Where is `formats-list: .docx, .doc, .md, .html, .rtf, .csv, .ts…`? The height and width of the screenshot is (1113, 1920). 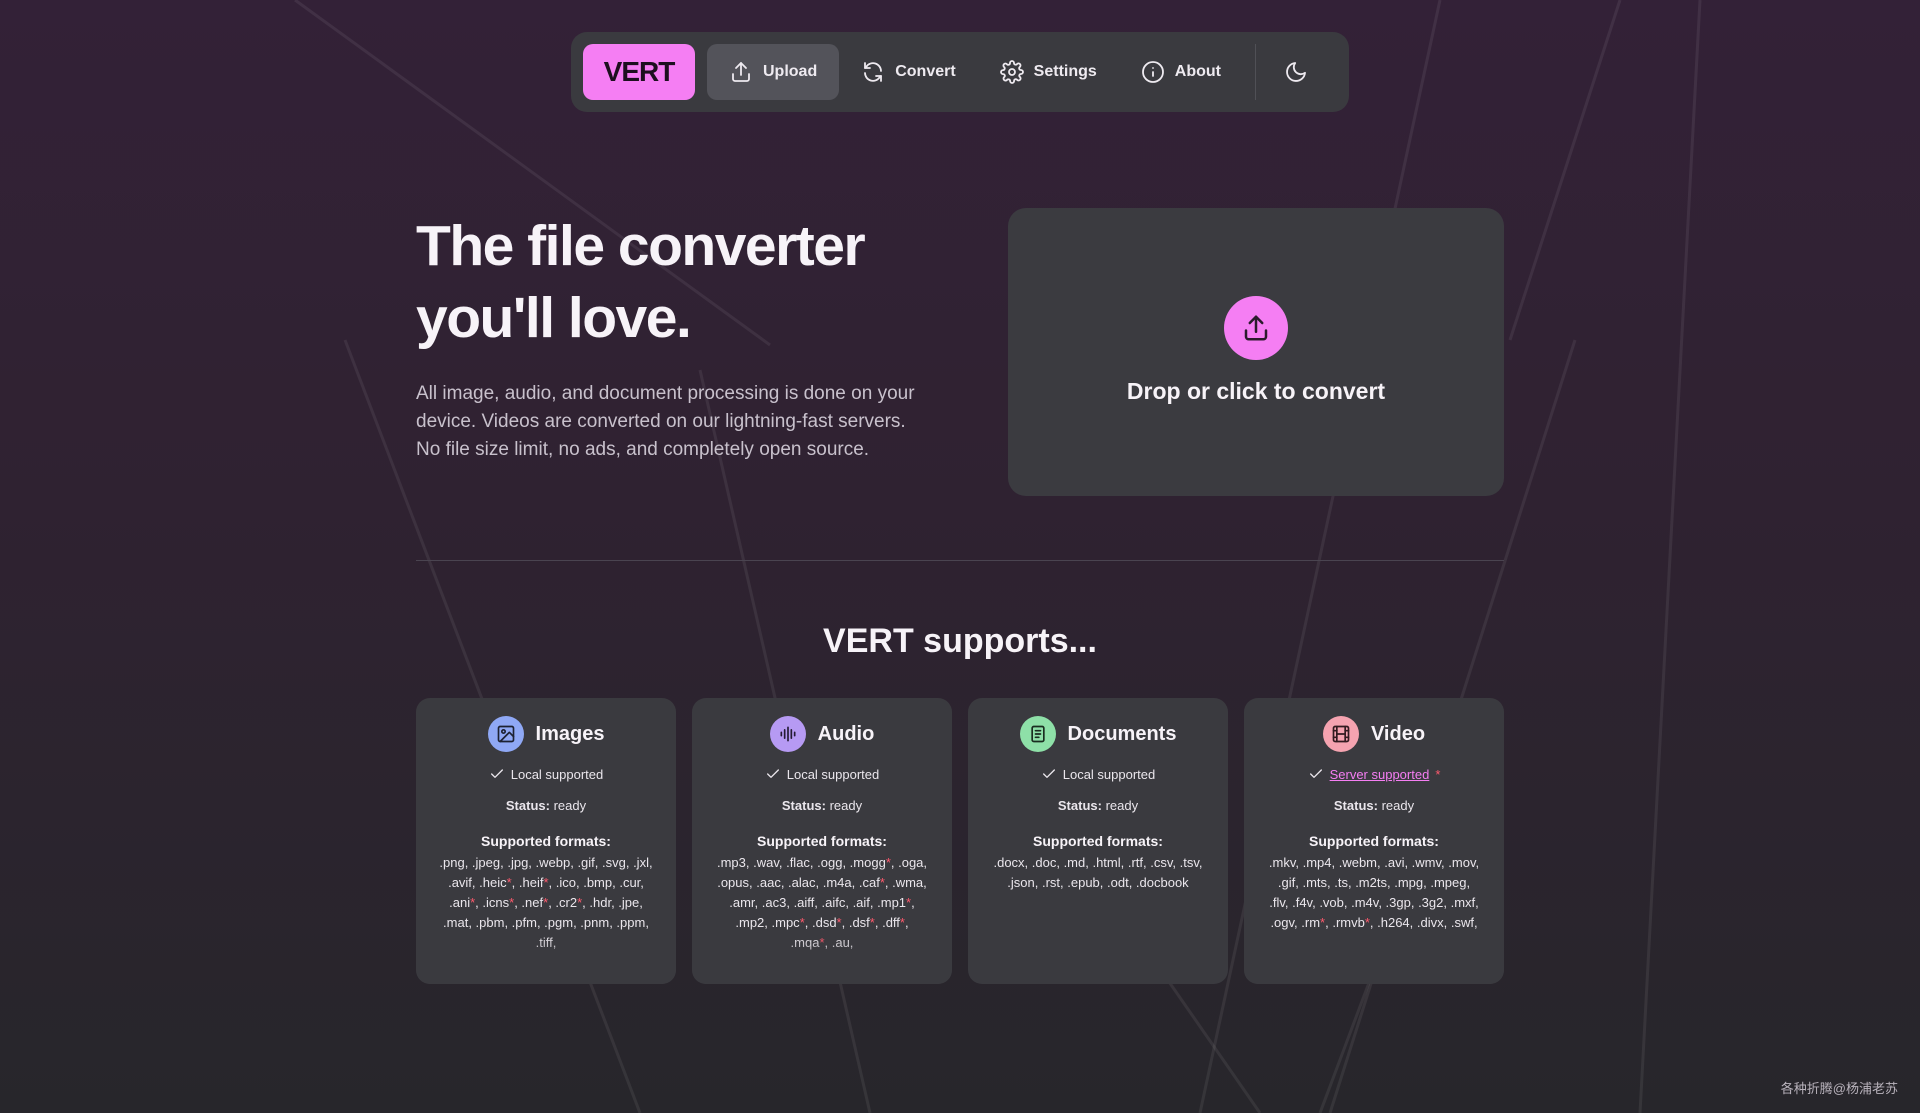 formats-list: .docx, .doc, .md, .html, .rtf, .csv, .ts… is located at coordinates (1098, 872).